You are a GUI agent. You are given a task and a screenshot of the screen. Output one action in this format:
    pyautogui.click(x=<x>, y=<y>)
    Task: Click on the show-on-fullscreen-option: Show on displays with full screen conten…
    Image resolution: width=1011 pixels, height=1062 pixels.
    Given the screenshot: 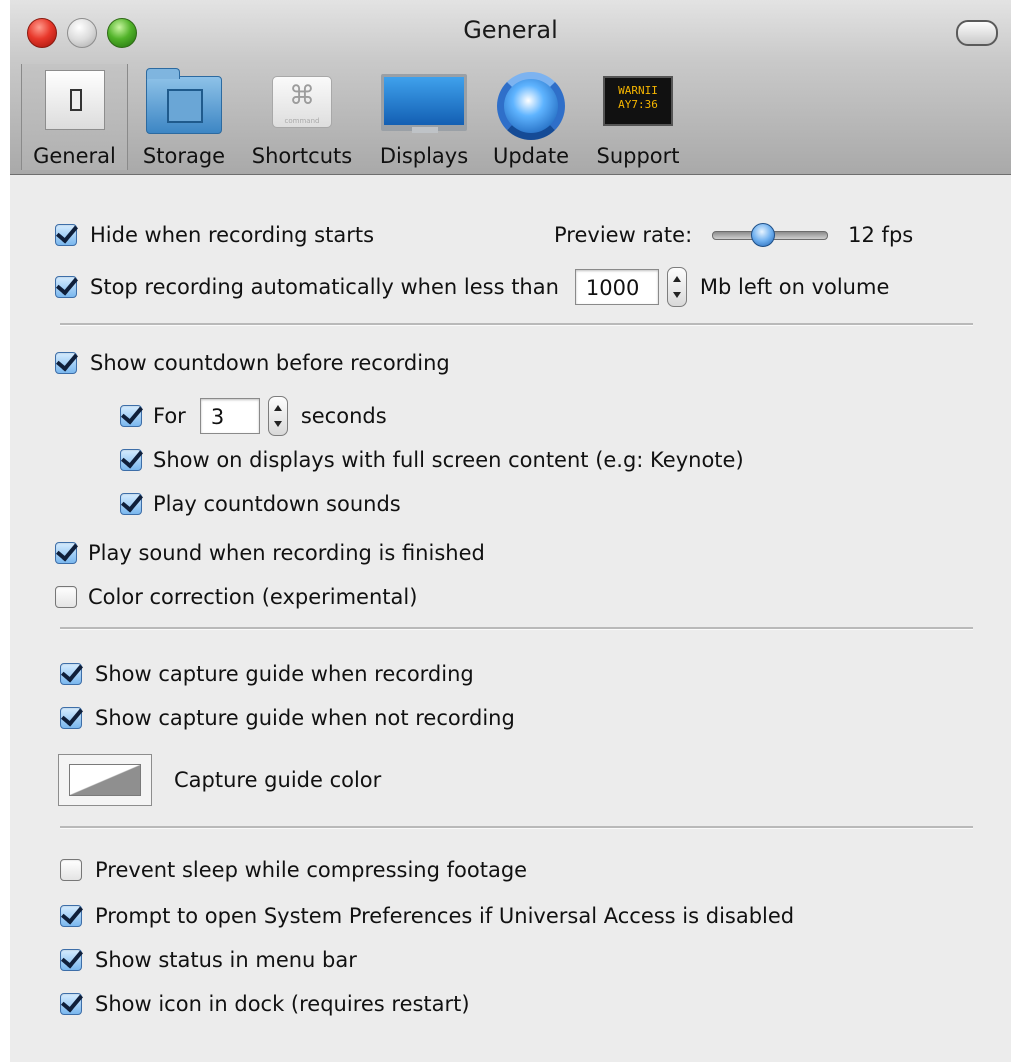 What is the action you would take?
    pyautogui.click(x=432, y=460)
    